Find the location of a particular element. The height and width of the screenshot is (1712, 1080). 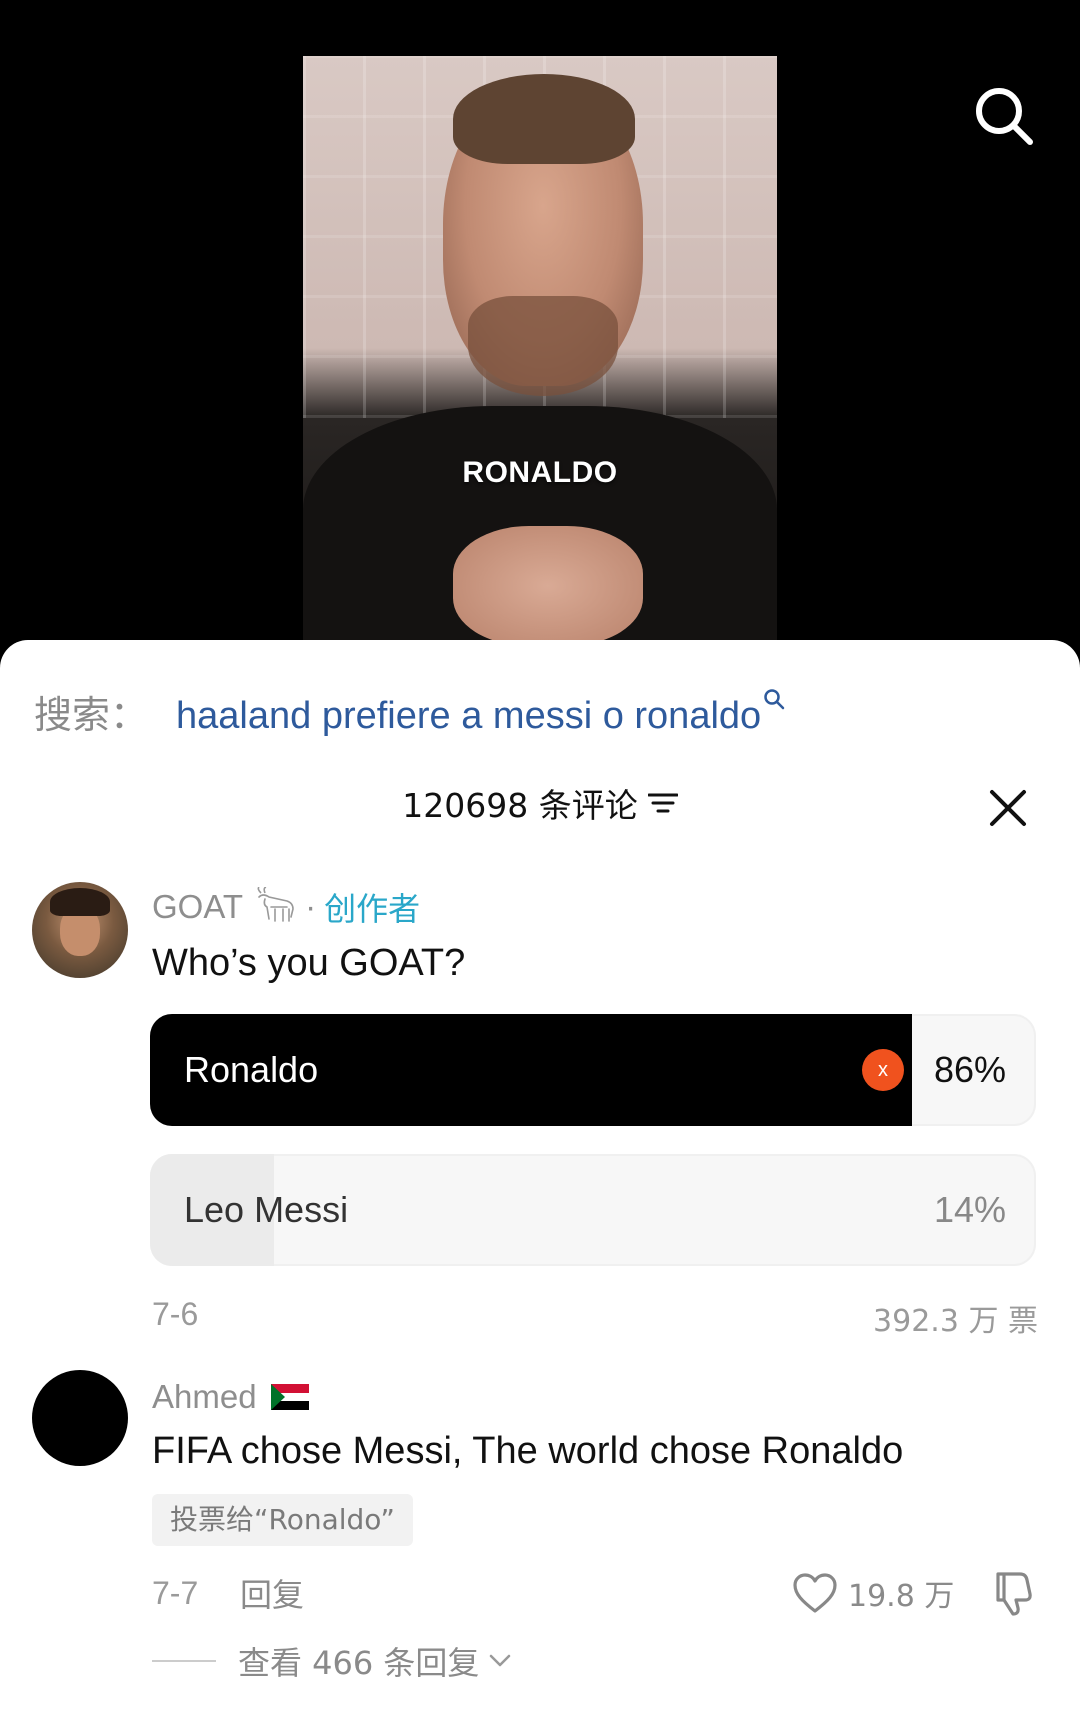

poll-date: 7-6 is located at coordinates (175, 1314).